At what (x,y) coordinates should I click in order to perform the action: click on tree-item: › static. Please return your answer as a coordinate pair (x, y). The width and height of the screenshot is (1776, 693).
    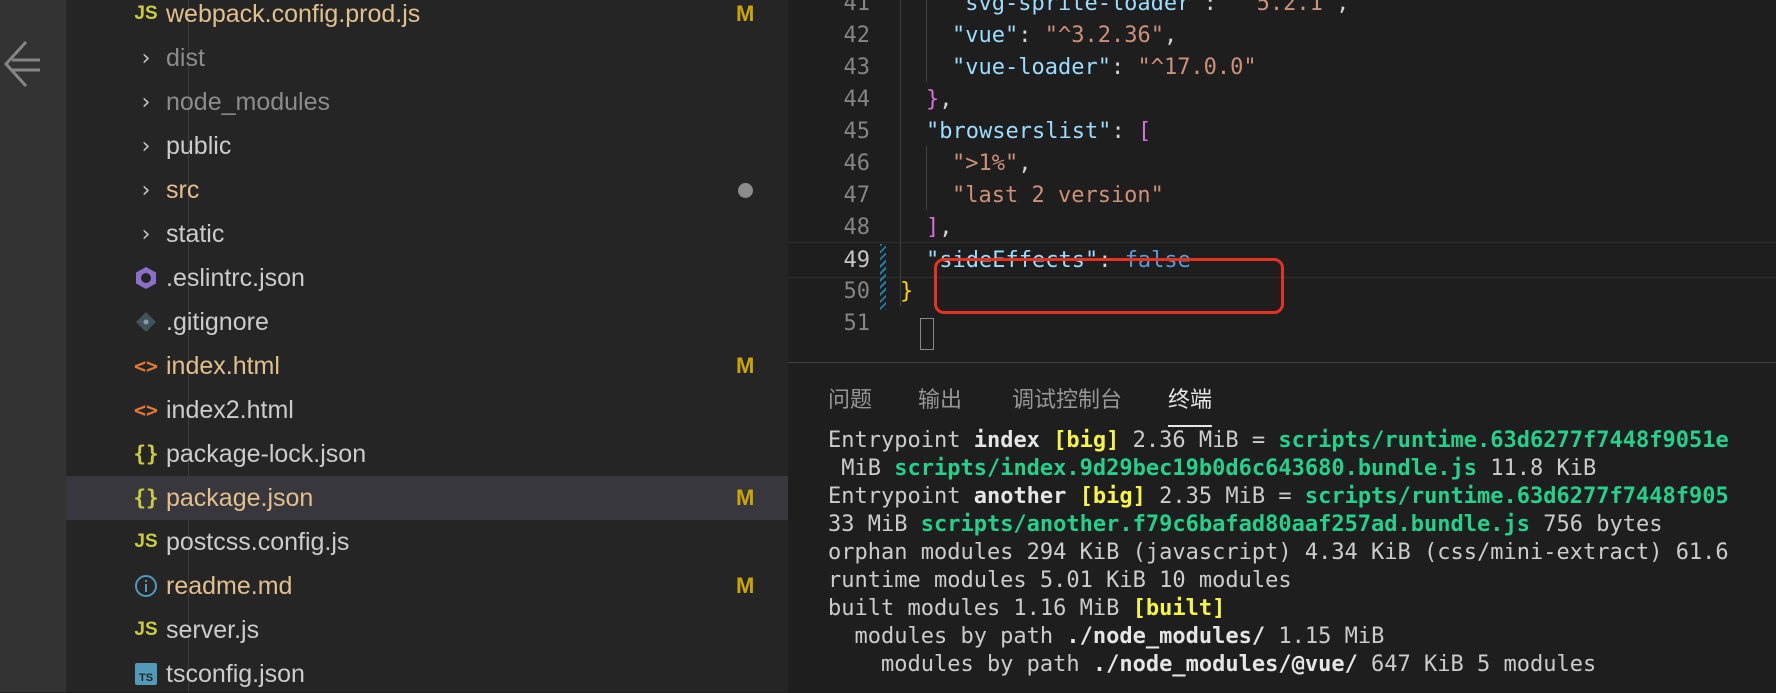
    Looking at the image, I should click on (427, 234).